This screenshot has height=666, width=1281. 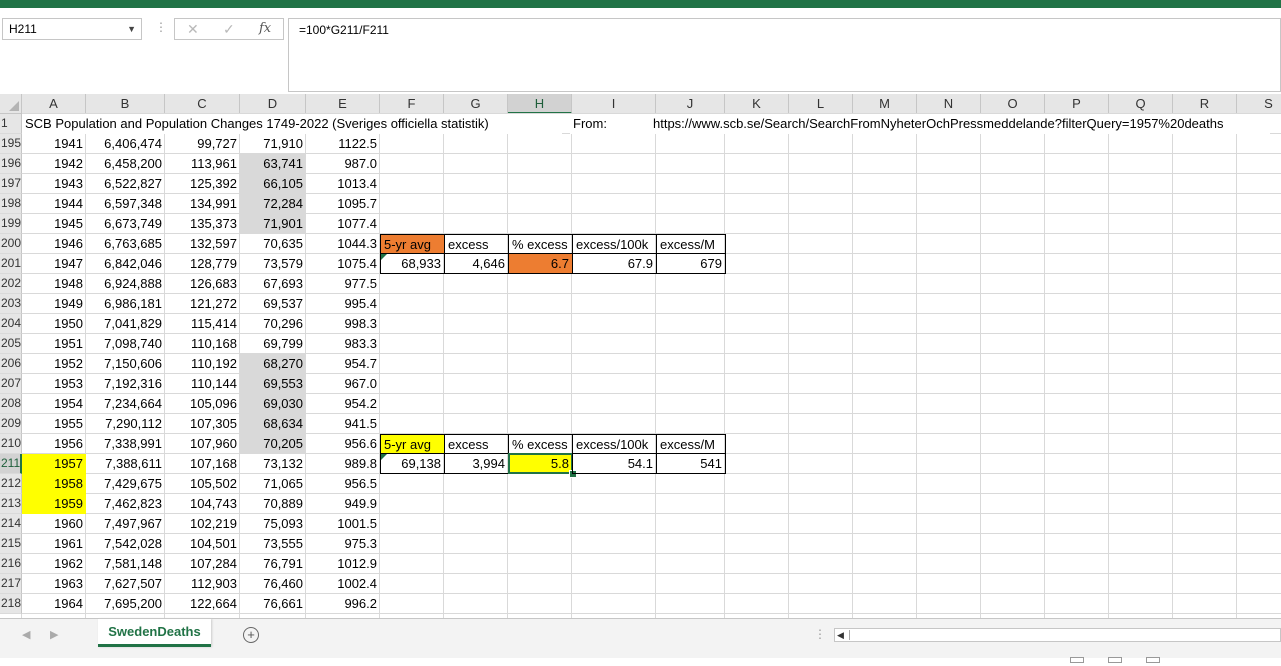 I want to click on summary_1957-header-2: % excess, so click(x=540, y=444).